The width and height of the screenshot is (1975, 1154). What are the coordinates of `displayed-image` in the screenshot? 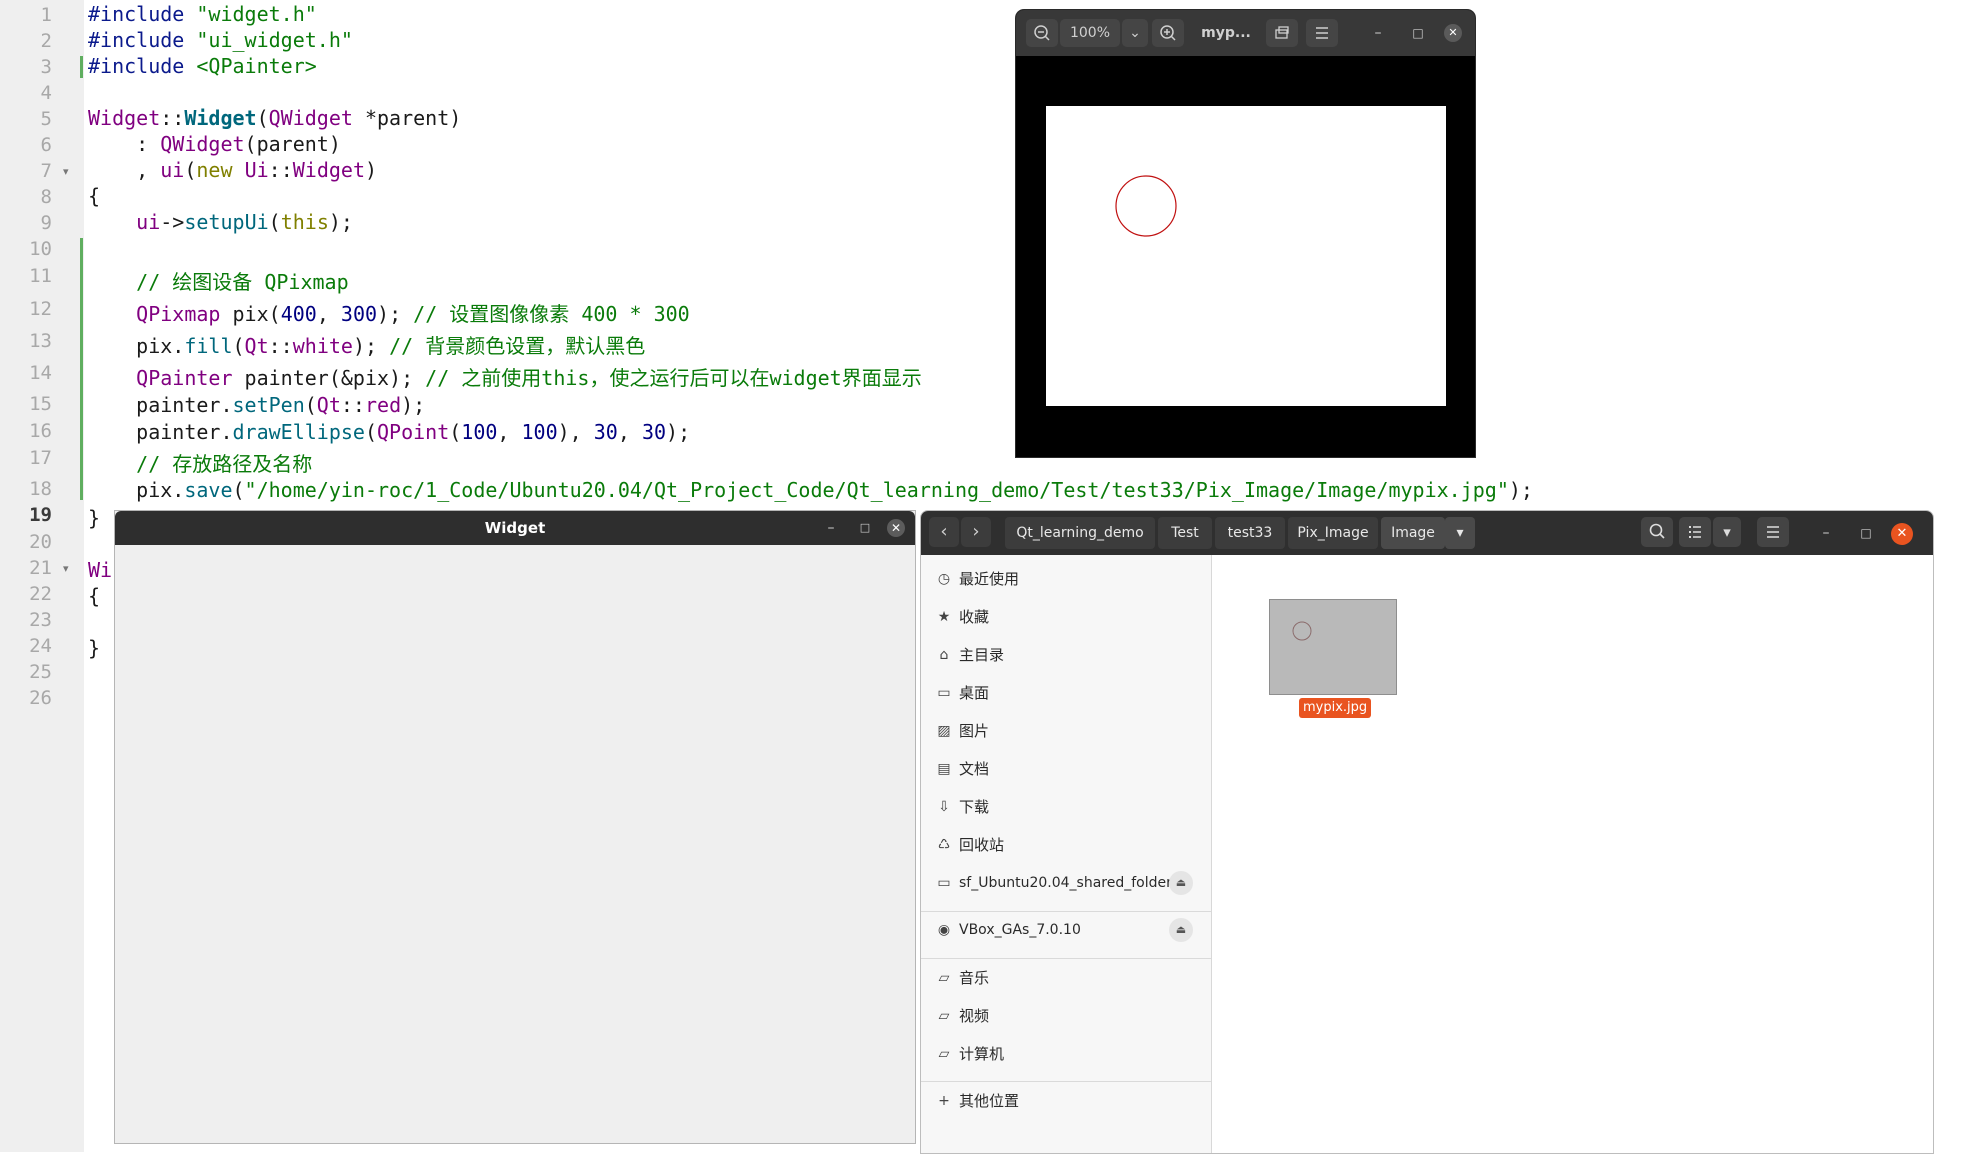 It's located at (1246, 256).